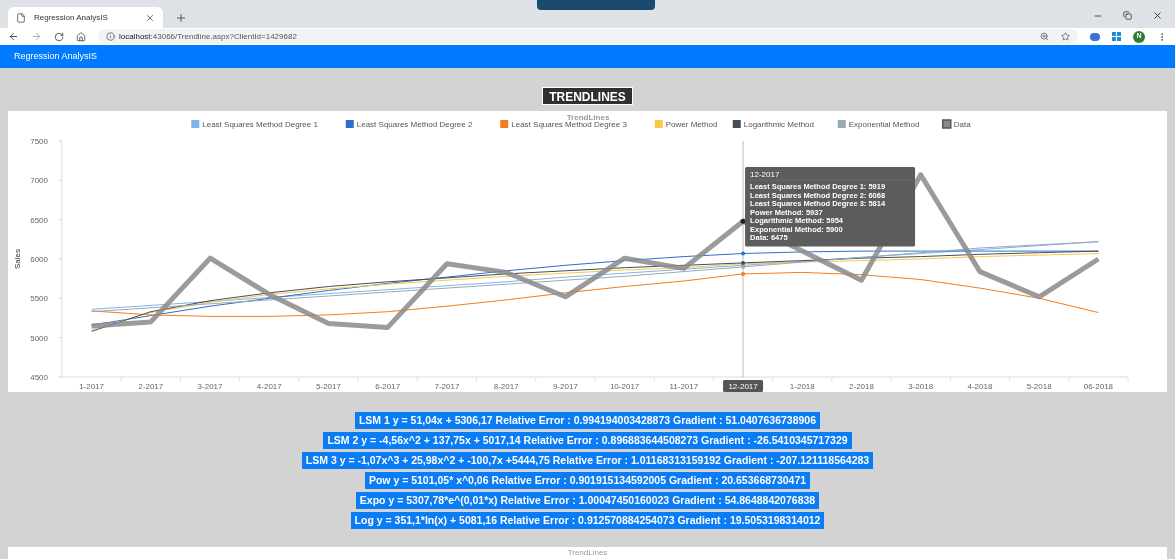  Describe the element at coordinates (39, 338) in the screenshot. I see `y-axis-label: 5000` at that location.